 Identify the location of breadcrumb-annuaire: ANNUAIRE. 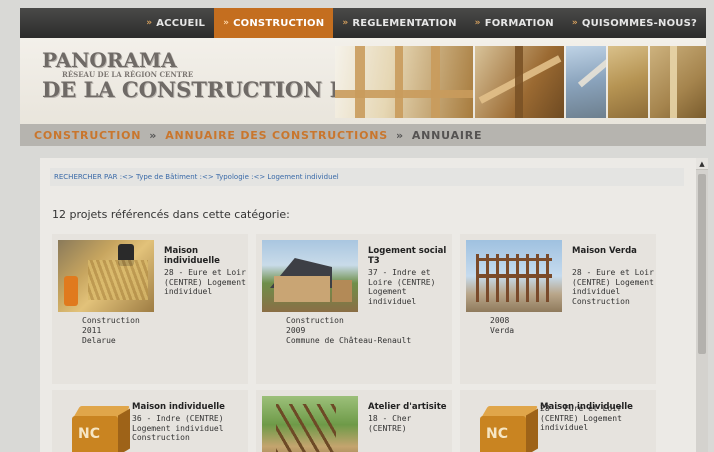
(447, 135).